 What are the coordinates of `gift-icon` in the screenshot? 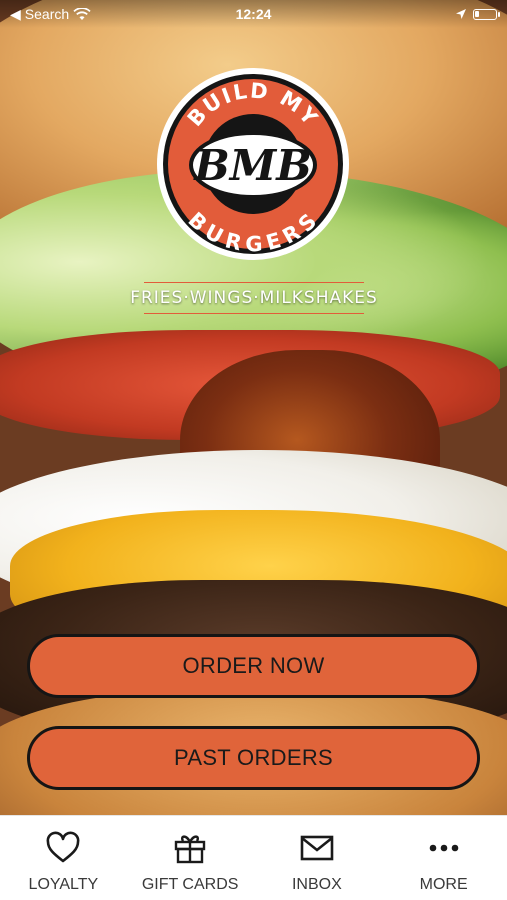 It's located at (190, 849).